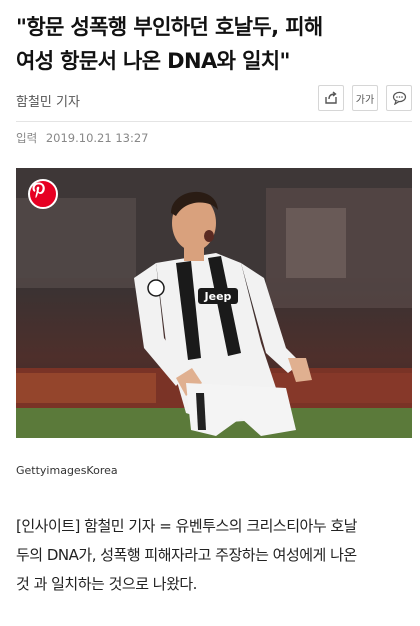 This screenshot has width=420, height=626. What do you see at coordinates (212, 44) in the screenshot?
I see `headline: "항문 성폭행 부인하던 호날두, 피해 여성 항문서 나온 DNA와 일치"` at bounding box center [212, 44].